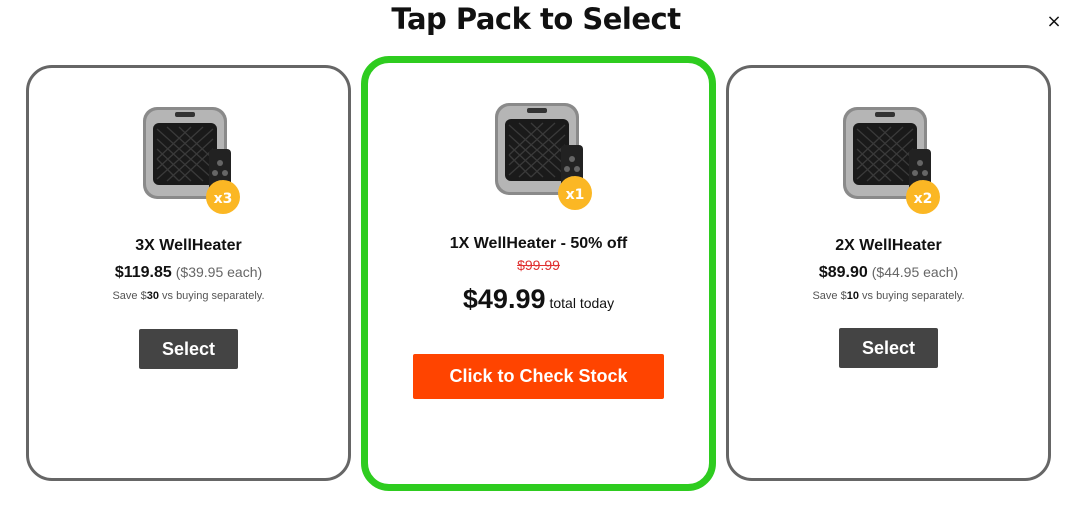 This screenshot has height=506, width=1072. Describe the element at coordinates (538, 243) in the screenshot. I see `pack-name: 1X WellHeater - 50% off` at that location.